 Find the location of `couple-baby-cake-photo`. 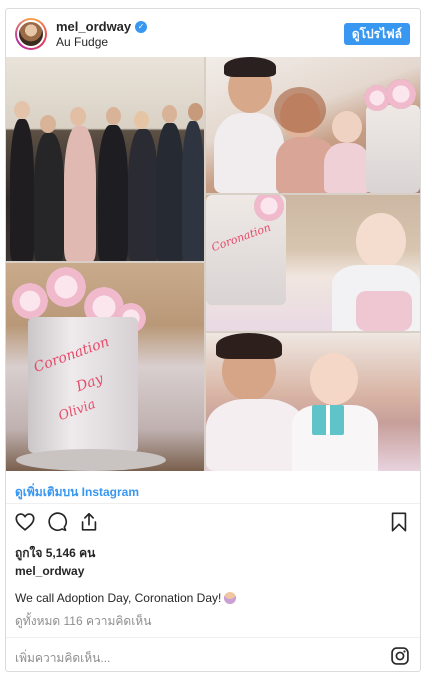

couple-baby-cake-photo is located at coordinates (313, 125).